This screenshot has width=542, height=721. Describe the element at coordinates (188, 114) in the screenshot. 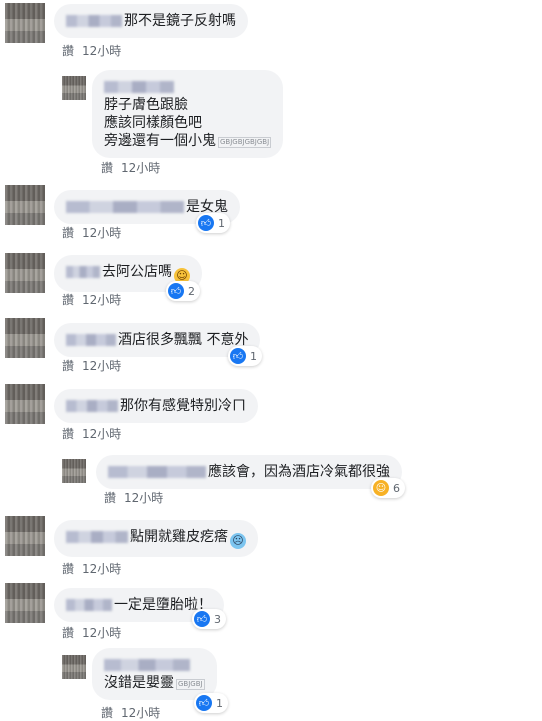

I see `comment-bubble: 脖子膚色跟臉 應該同樣顏色吧 旁邊還有一個小鬼 GBJGBJGBJGBJ` at that location.